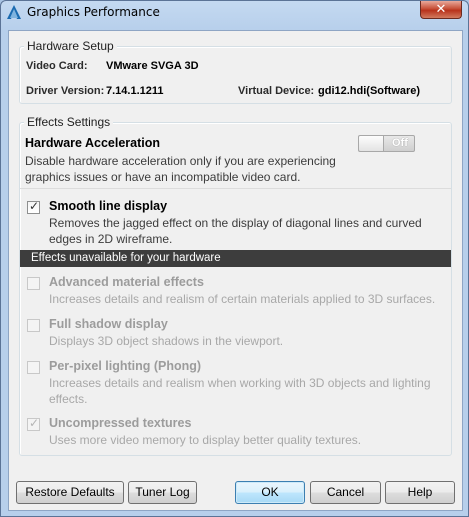  I want to click on per-pixel-lighting-desc-2: effects., so click(68, 399).